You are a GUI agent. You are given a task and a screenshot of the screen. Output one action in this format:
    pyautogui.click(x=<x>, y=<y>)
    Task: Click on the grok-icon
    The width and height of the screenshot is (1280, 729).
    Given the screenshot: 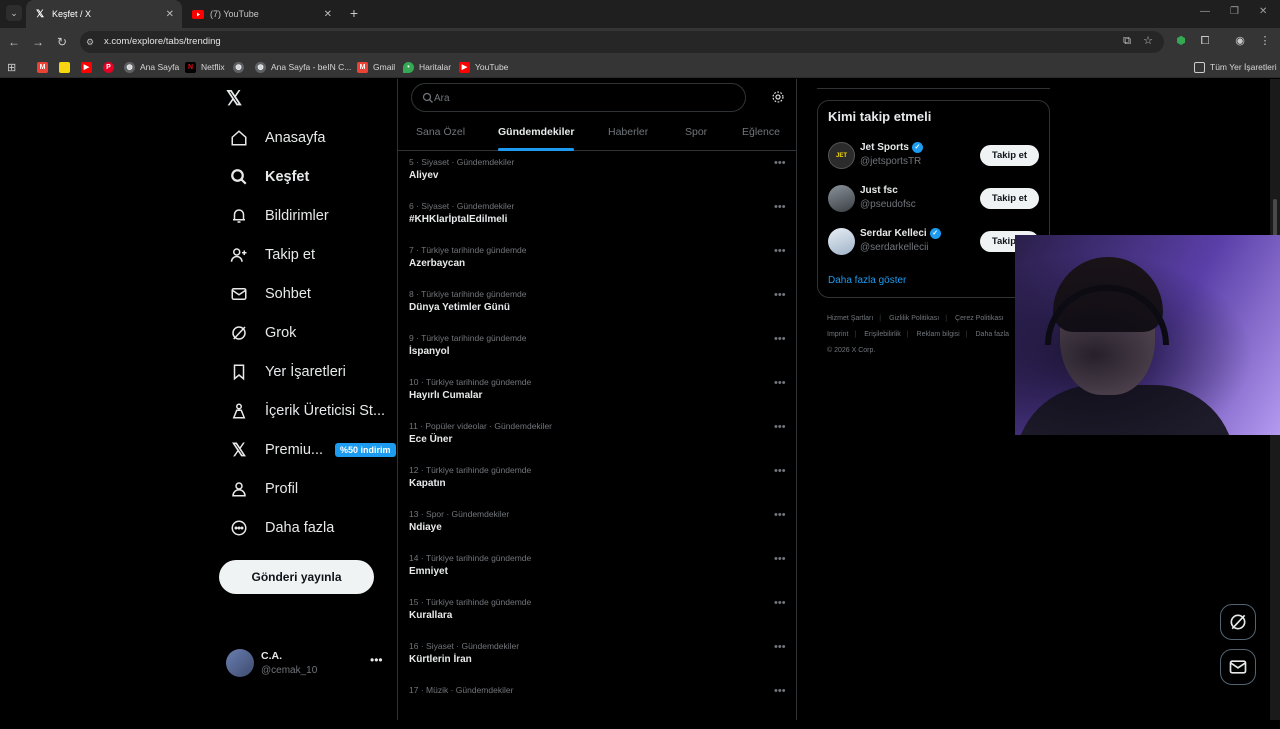 What is the action you would take?
    pyautogui.click(x=239, y=333)
    